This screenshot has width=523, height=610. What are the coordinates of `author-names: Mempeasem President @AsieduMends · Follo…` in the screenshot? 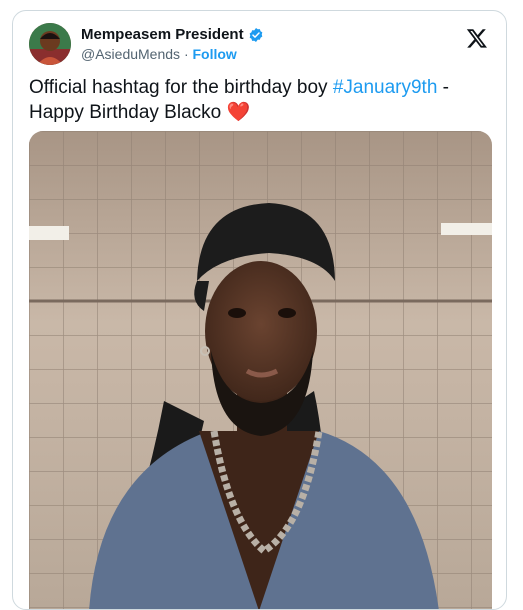 It's located at (172, 44).